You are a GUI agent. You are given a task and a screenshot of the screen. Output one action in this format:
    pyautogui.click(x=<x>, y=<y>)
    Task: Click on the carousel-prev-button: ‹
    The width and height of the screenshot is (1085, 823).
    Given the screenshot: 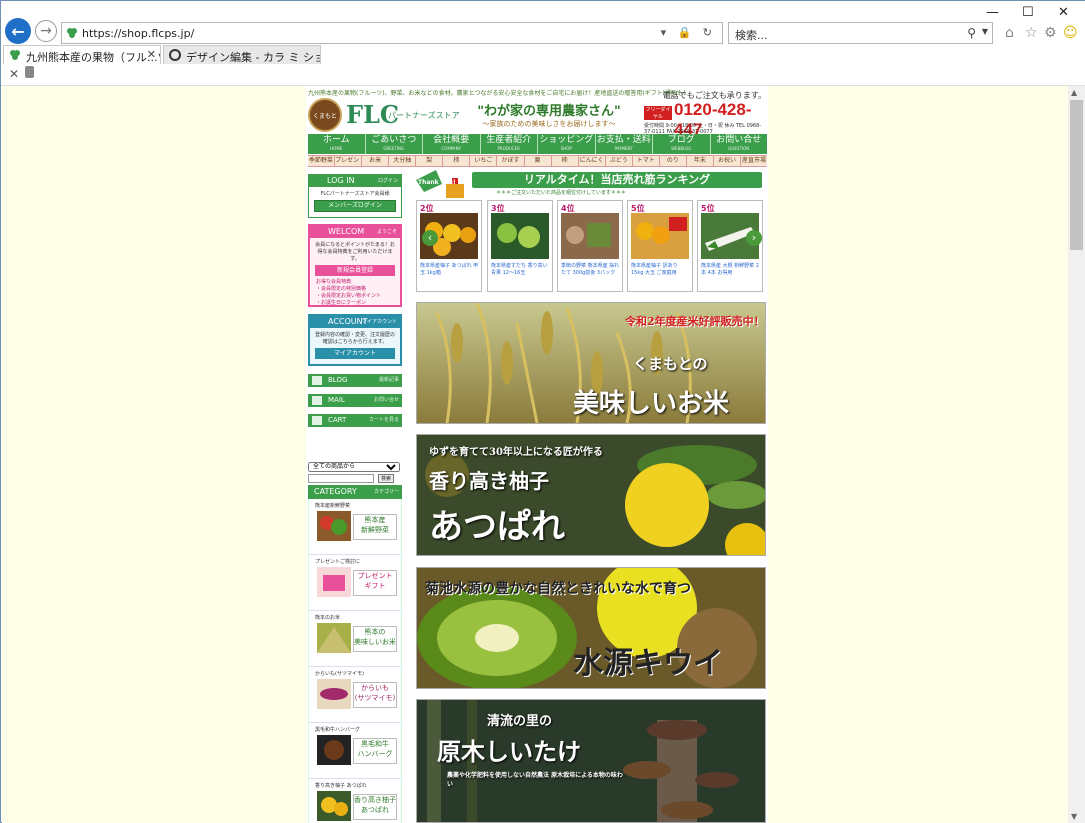 What is the action you would take?
    pyautogui.click(x=430, y=238)
    